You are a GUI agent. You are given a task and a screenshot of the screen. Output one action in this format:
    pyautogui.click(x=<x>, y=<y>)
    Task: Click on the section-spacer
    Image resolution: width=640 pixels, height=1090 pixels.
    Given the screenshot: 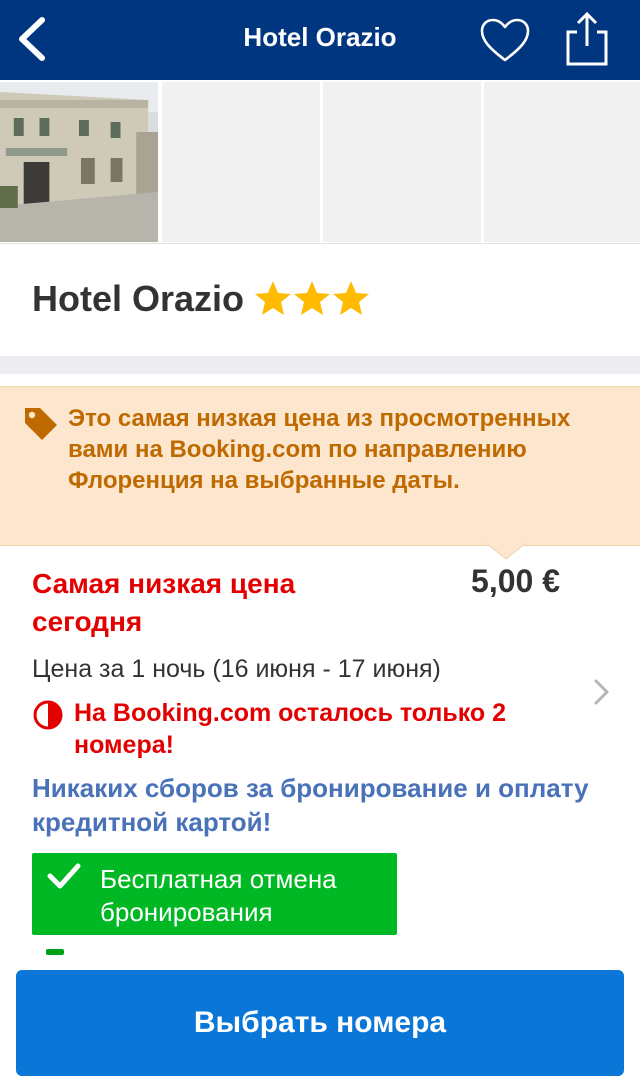 What is the action you would take?
    pyautogui.click(x=320, y=380)
    